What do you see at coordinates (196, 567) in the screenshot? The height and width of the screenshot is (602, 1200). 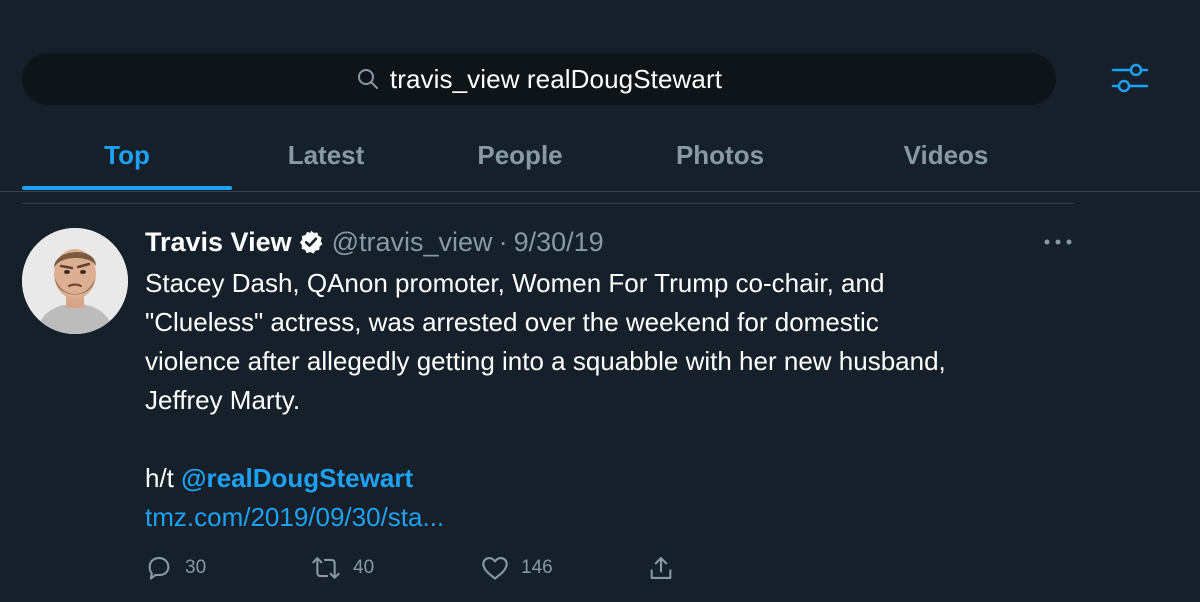 I see `reply-count: 30` at bounding box center [196, 567].